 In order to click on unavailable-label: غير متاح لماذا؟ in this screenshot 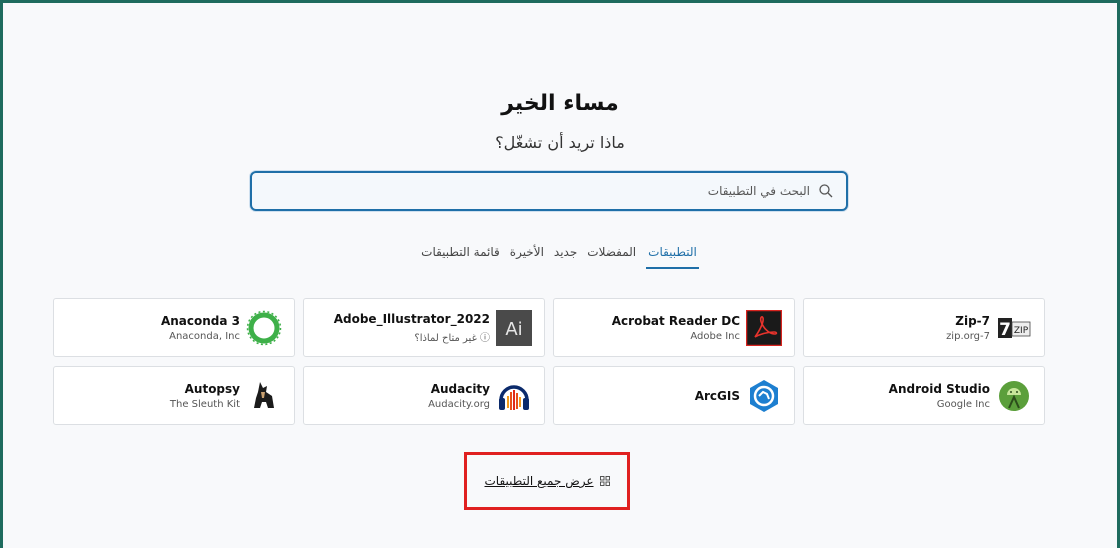, I will do `click(445, 338)`.